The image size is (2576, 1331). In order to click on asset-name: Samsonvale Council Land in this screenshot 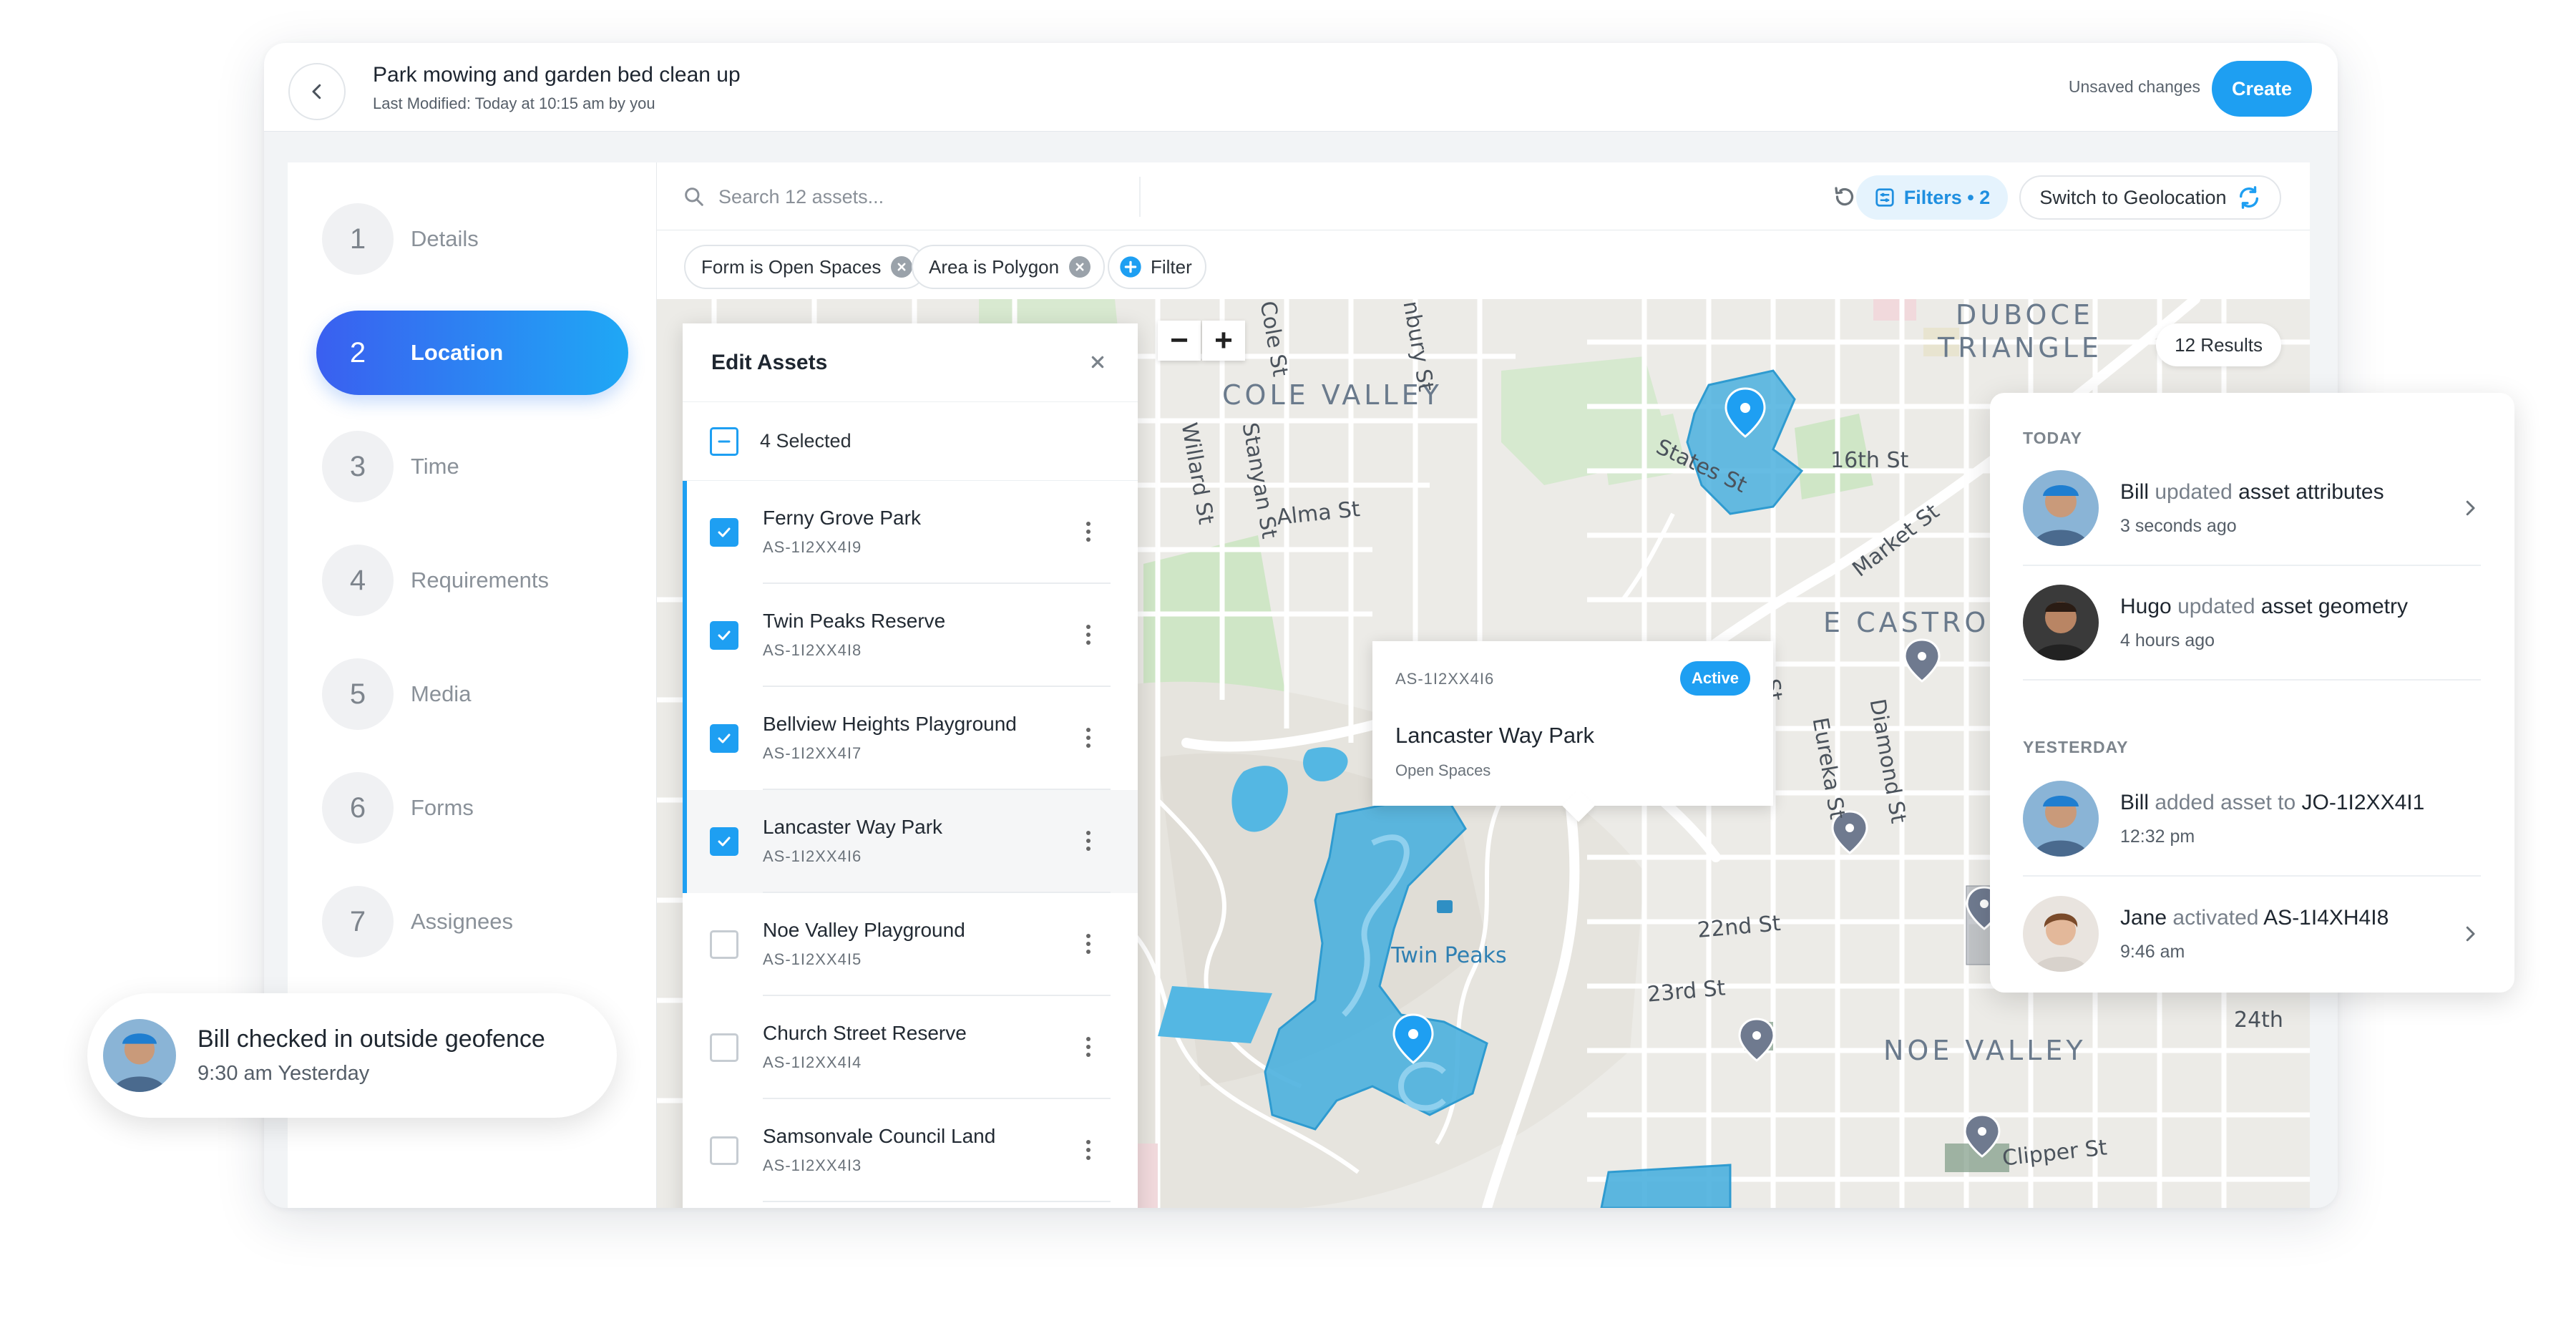, I will do `click(879, 1136)`.